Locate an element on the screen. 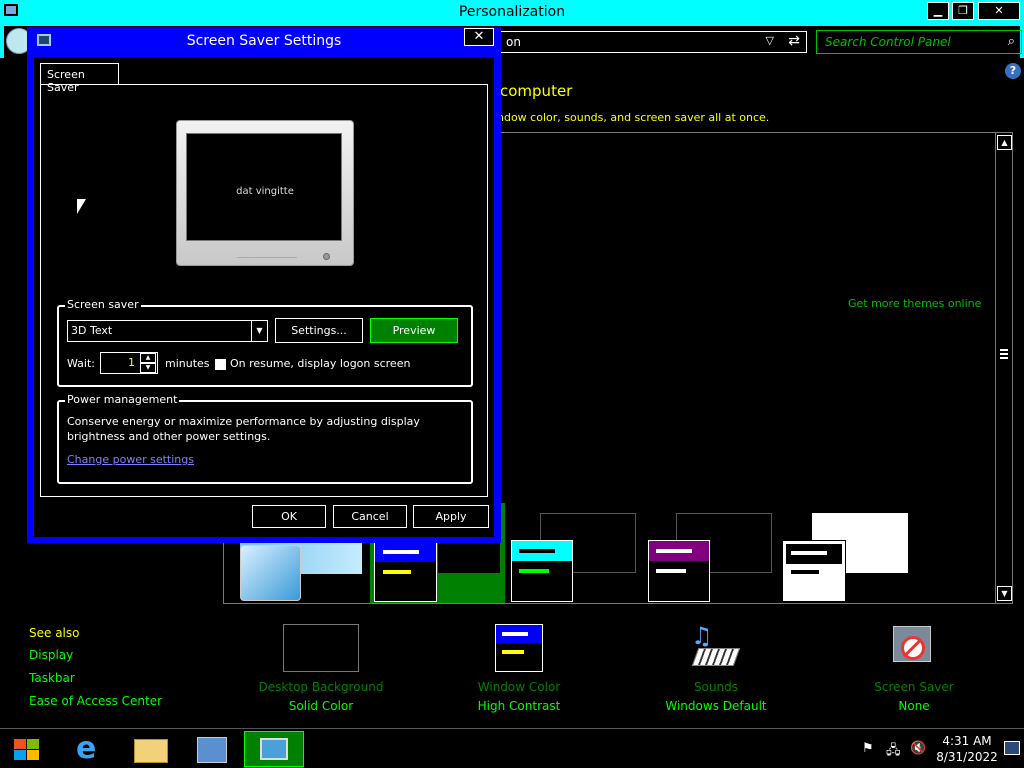  internet-explorer-icon: e is located at coordinates (86, 748).